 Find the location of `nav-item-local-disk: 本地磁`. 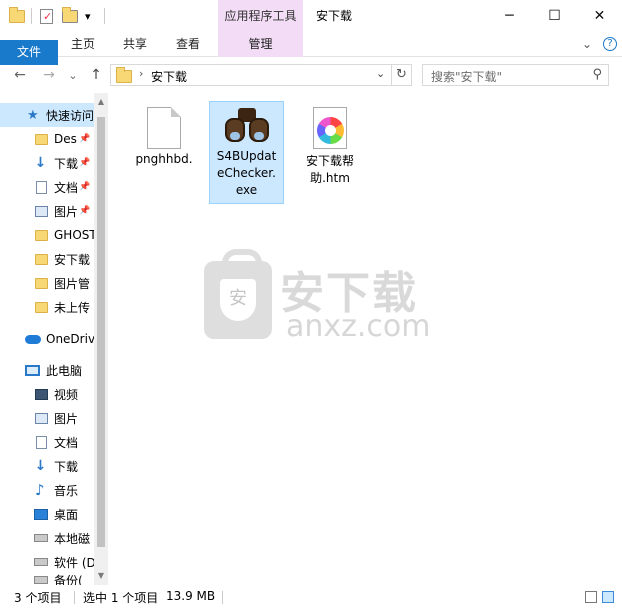

nav-item-local-disk: 本地磁 is located at coordinates (47, 538).